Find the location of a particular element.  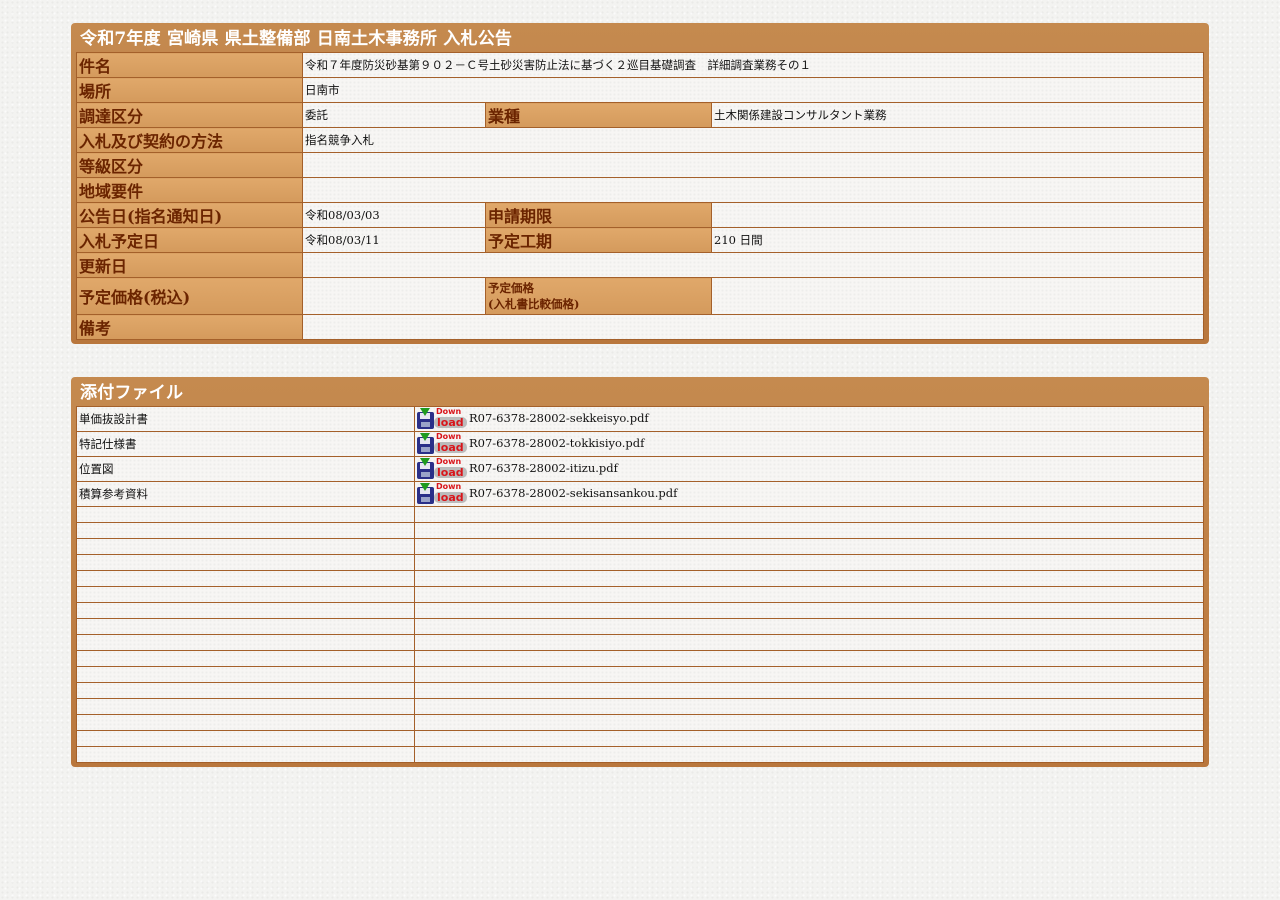

attachment-filename-link: R07-6378-28002-itizu.pdf is located at coordinates (543, 468).